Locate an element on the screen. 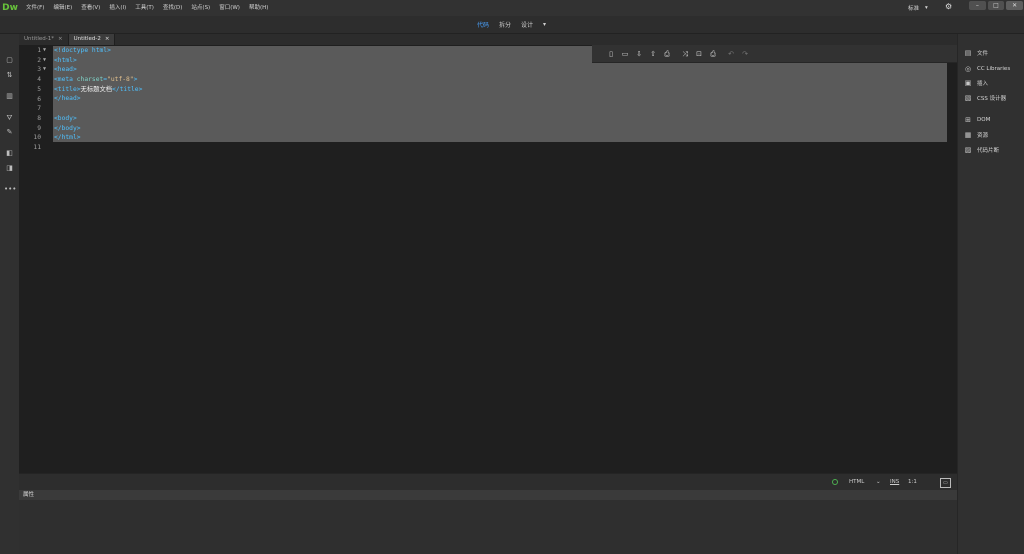 The image size is (1024, 554). insert-mode: INS is located at coordinates (894, 482).